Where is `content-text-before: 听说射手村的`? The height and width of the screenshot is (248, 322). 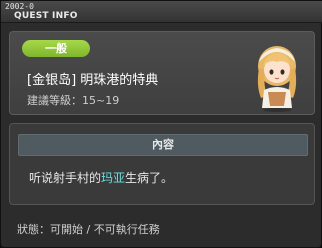
content-text-before: 听说射手村的 is located at coordinates (65, 178).